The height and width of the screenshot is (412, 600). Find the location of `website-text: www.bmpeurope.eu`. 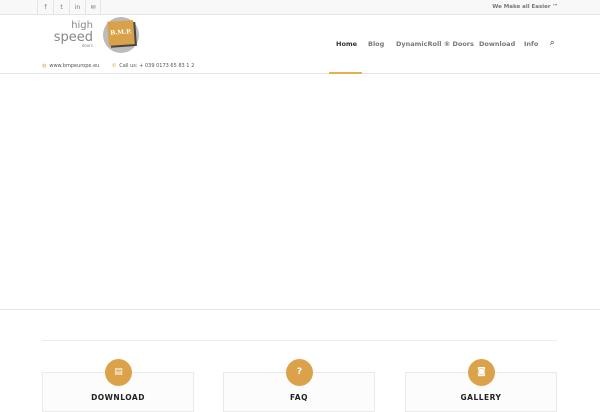

website-text: www.bmpeurope.eu is located at coordinates (74, 66).